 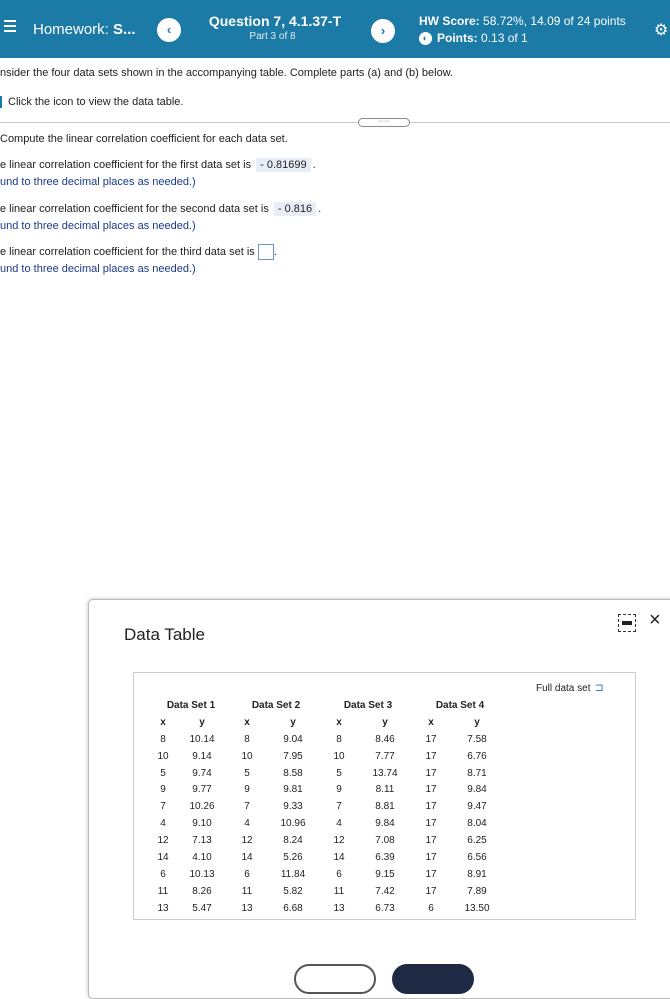 I want to click on print-button, so click(x=335, y=979).